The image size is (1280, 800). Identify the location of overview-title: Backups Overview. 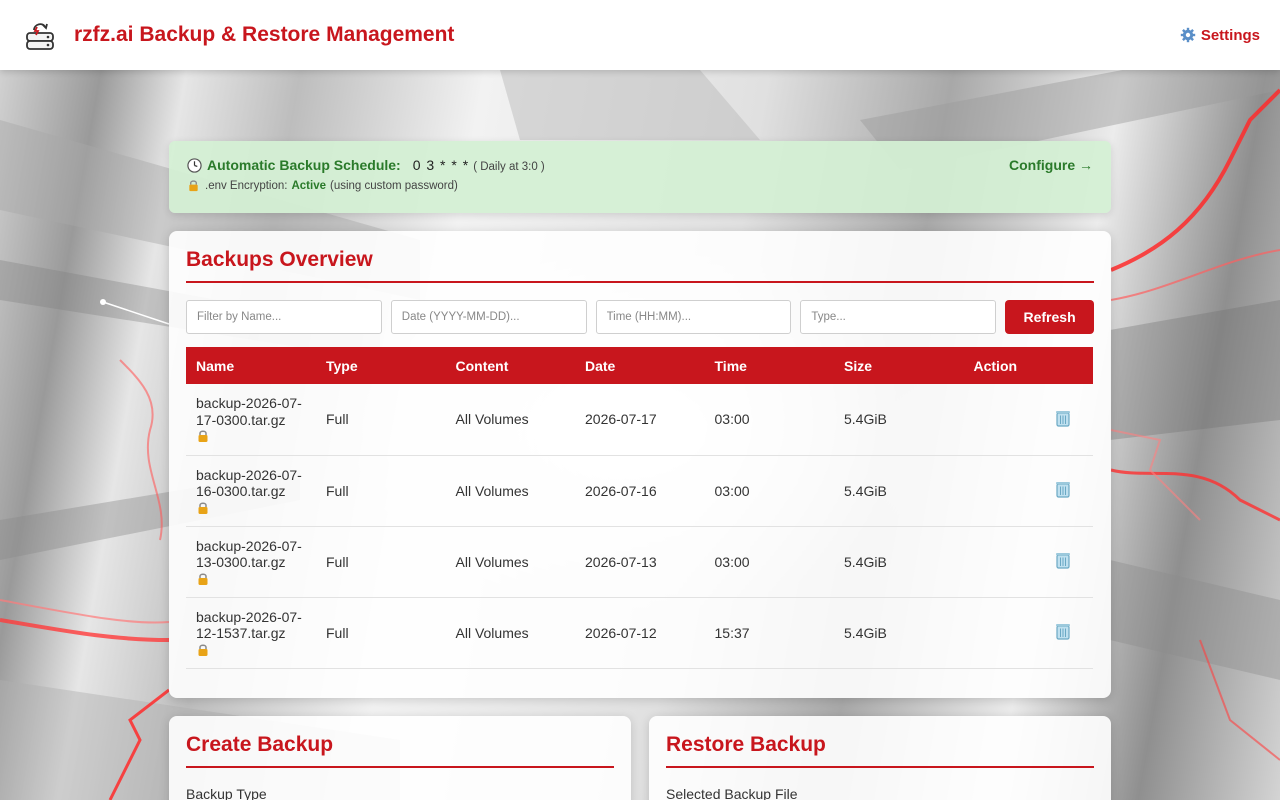
(640, 265).